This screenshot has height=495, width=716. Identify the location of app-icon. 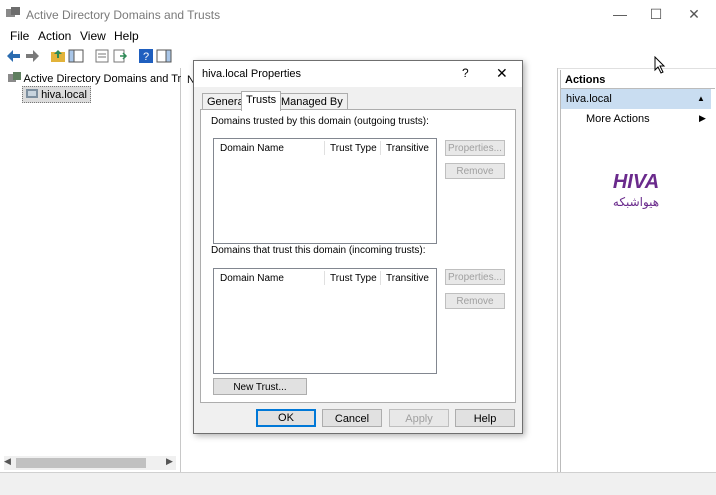
(13, 12).